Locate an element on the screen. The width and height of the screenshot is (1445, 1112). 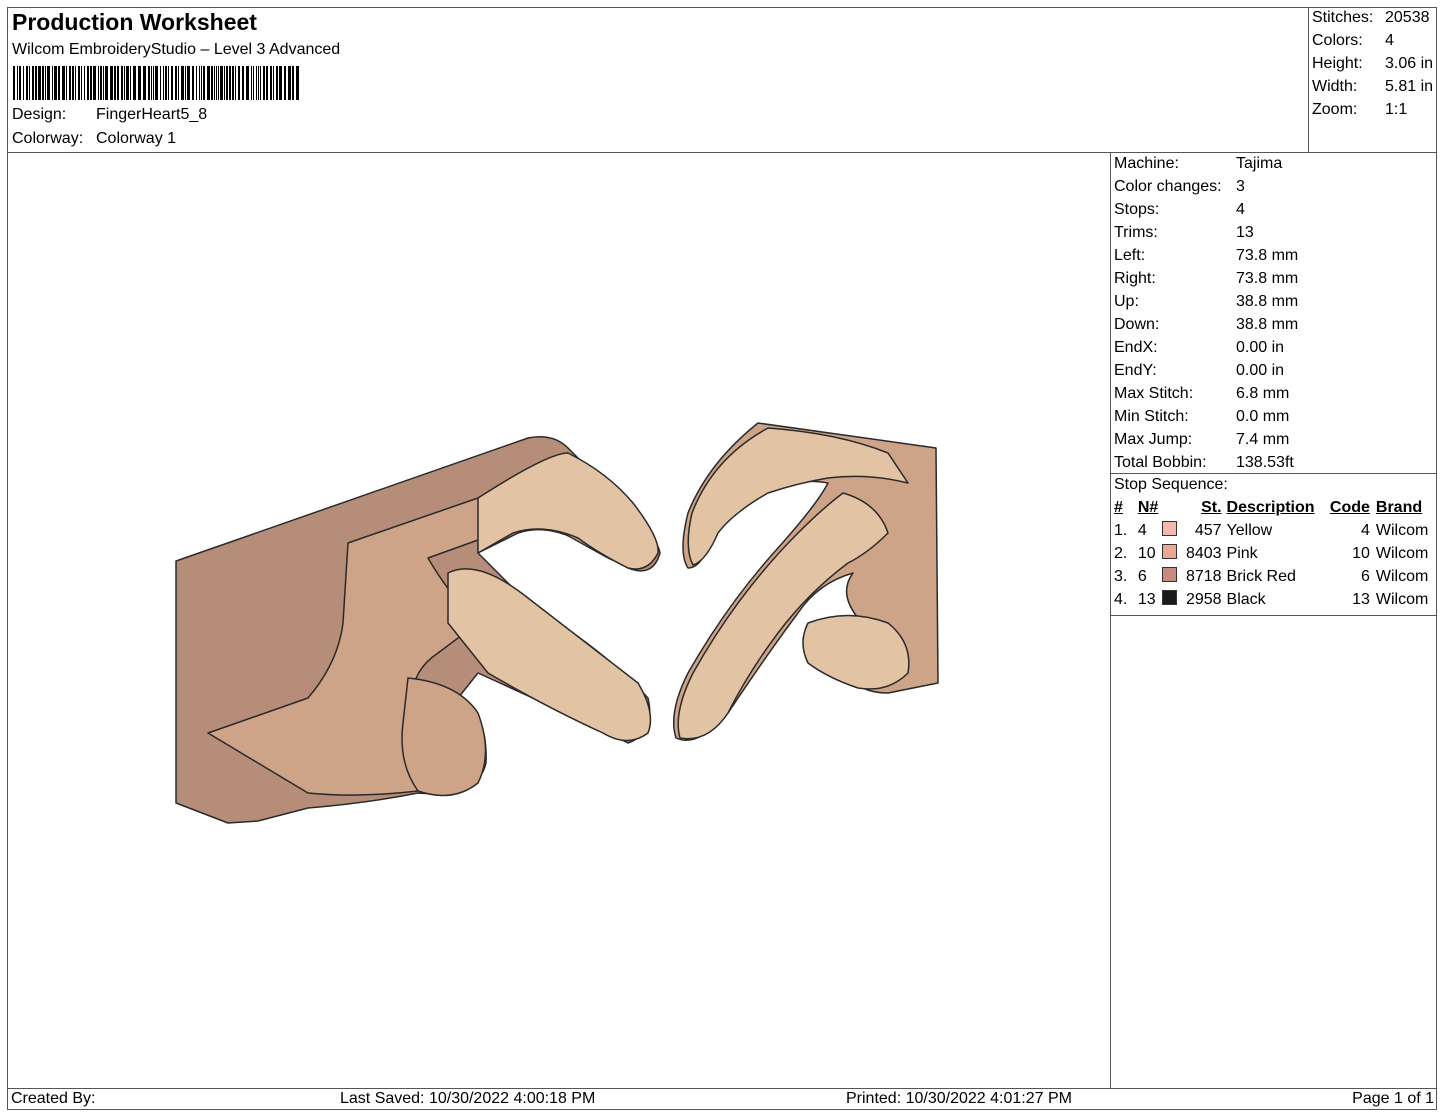
col-needle-header: N# is located at coordinates (1148, 507).